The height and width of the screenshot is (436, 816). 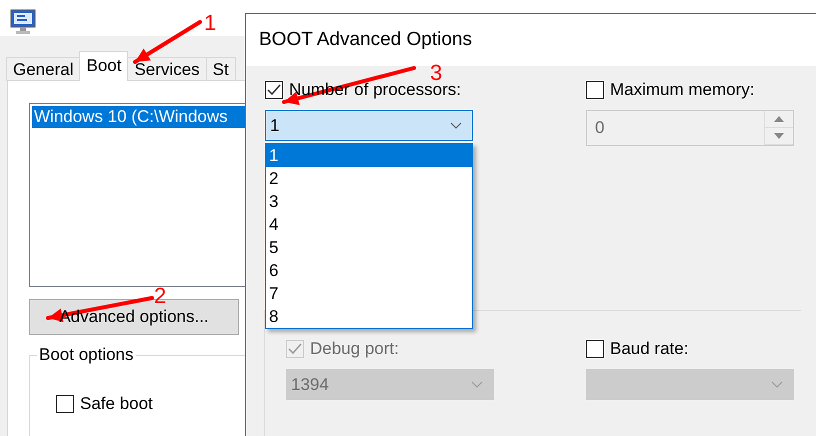 I want to click on annotation-number: 1, so click(x=210, y=23).